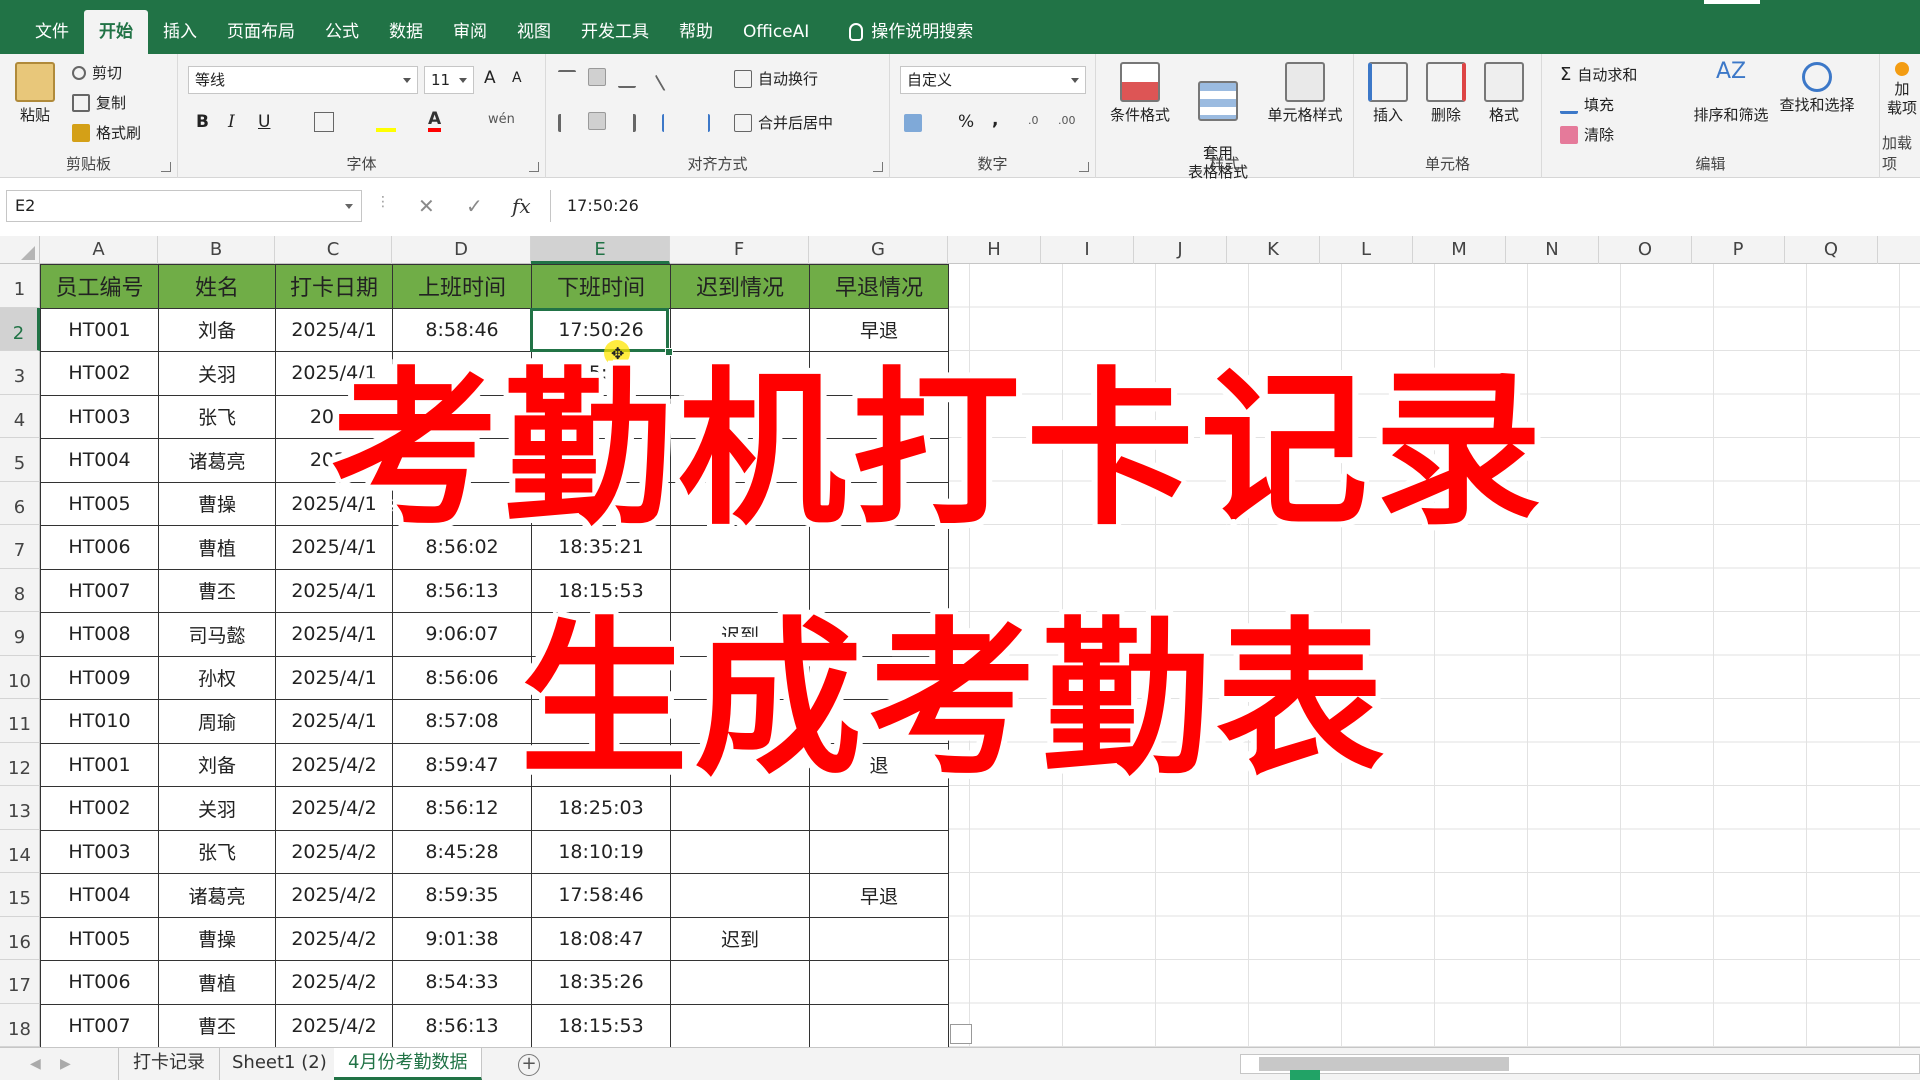 This screenshot has width=1920, height=1080. Describe the element at coordinates (470, 32) in the screenshot. I see `tab-review: 审阅` at that location.